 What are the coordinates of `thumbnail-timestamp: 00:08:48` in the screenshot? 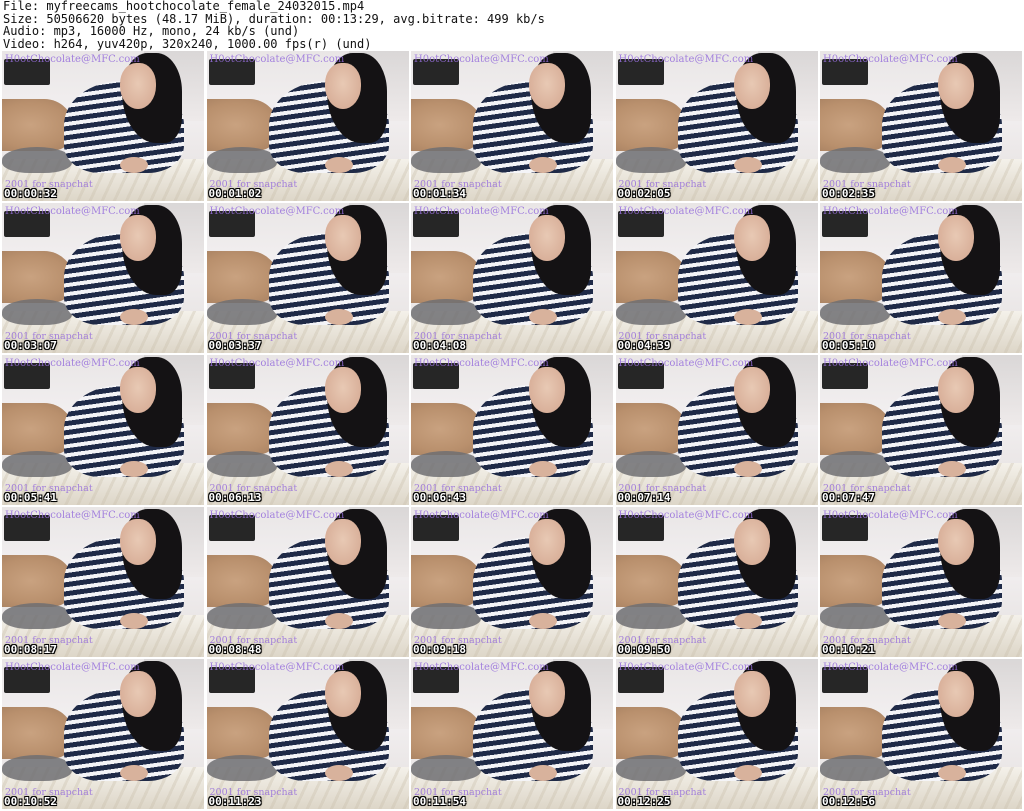 It's located at (235, 649).